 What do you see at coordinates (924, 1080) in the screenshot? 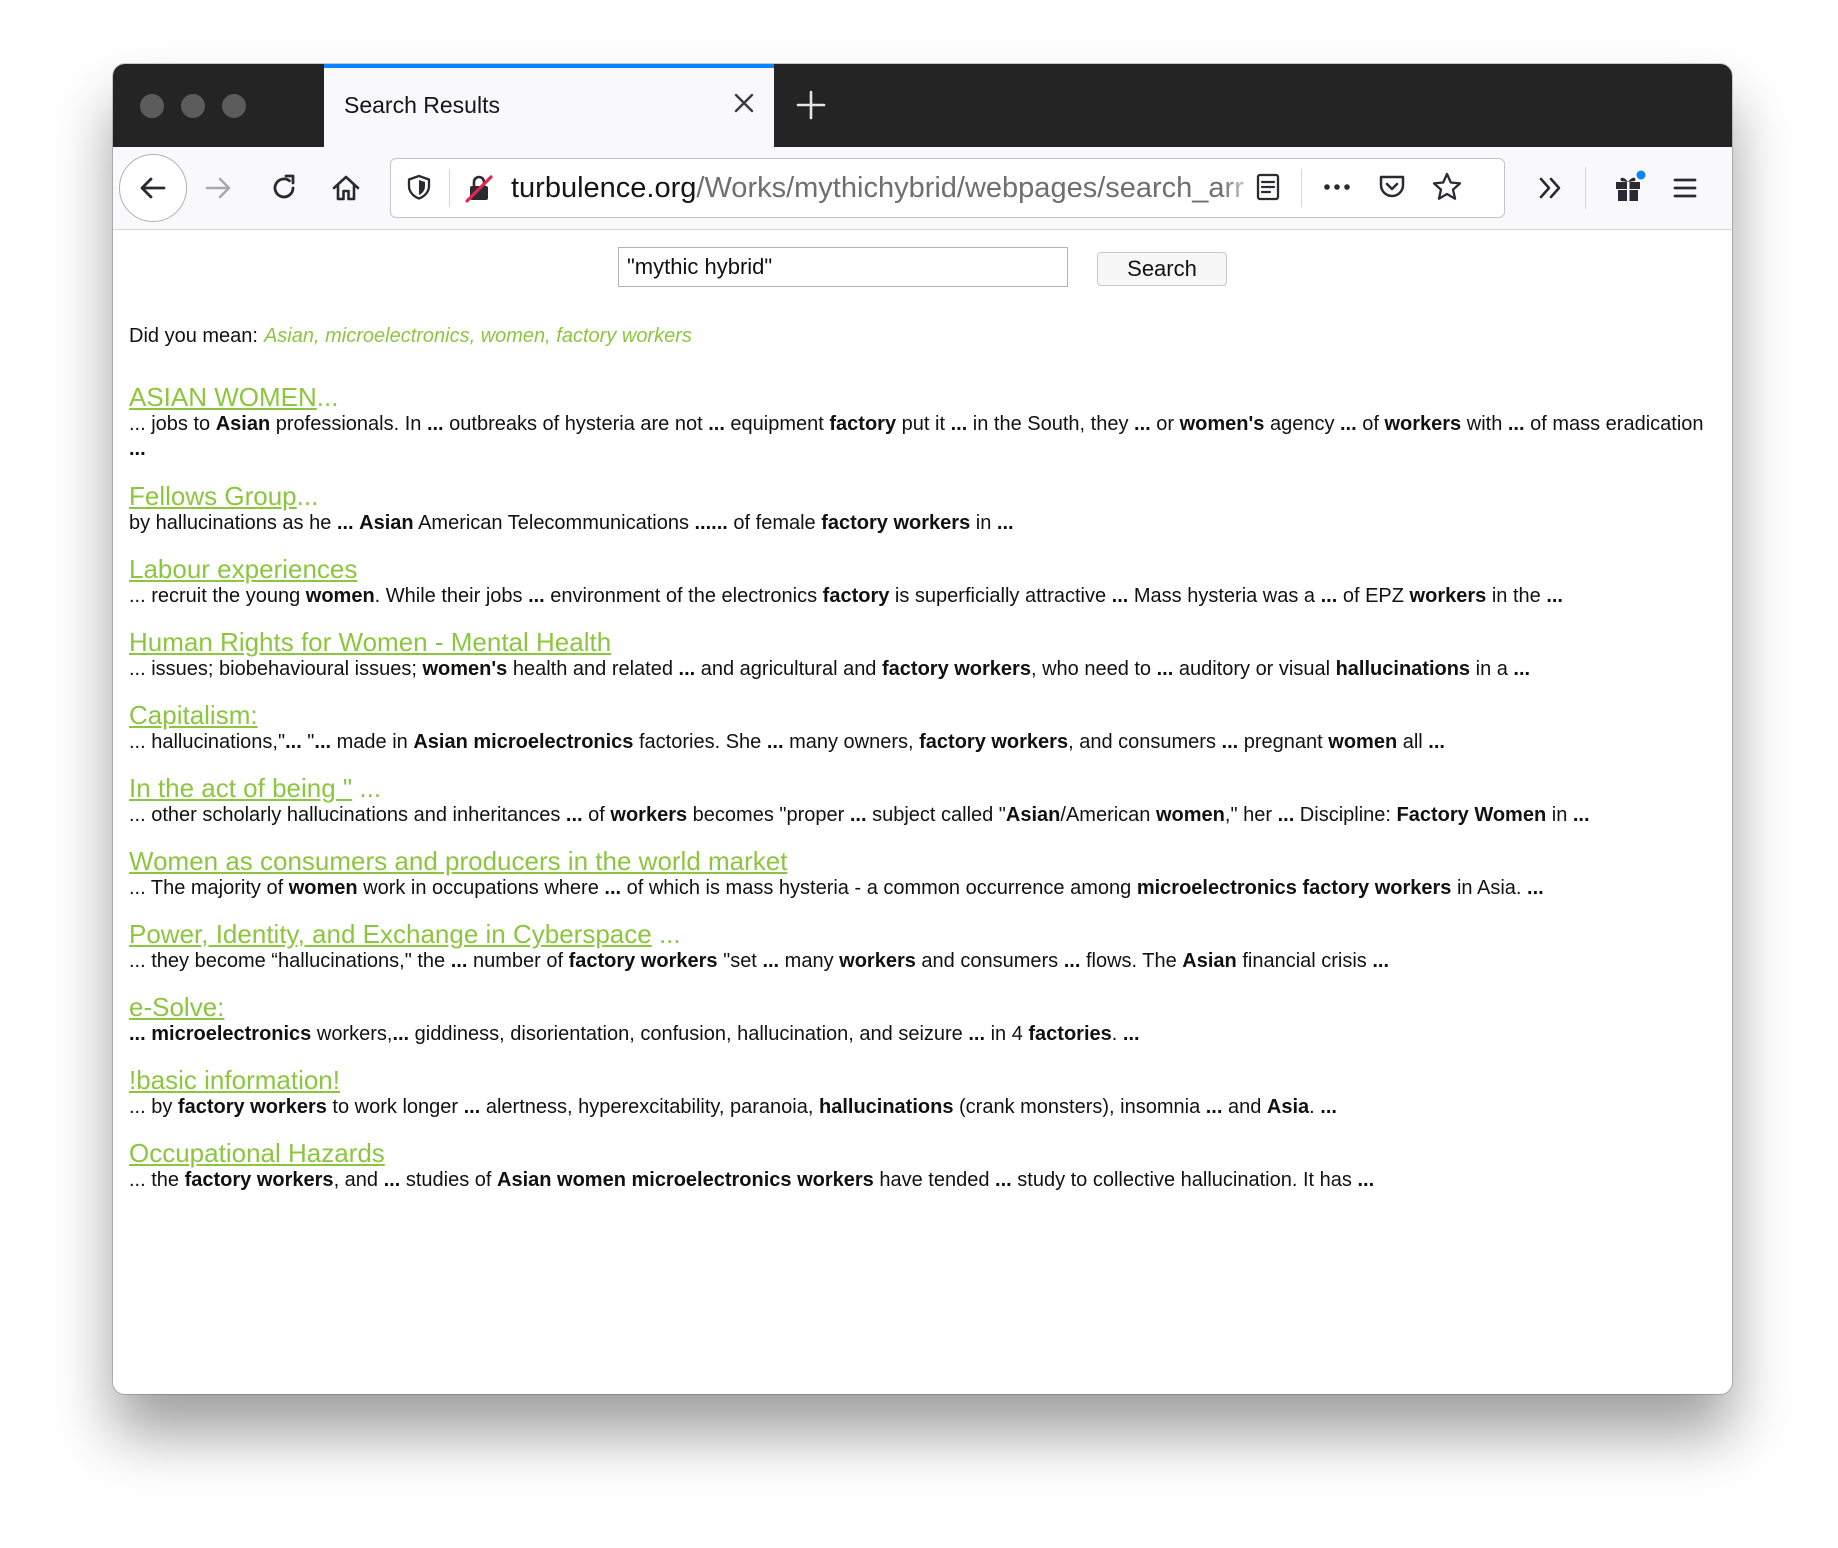
I see `result-title-link: !basic information!` at bounding box center [924, 1080].